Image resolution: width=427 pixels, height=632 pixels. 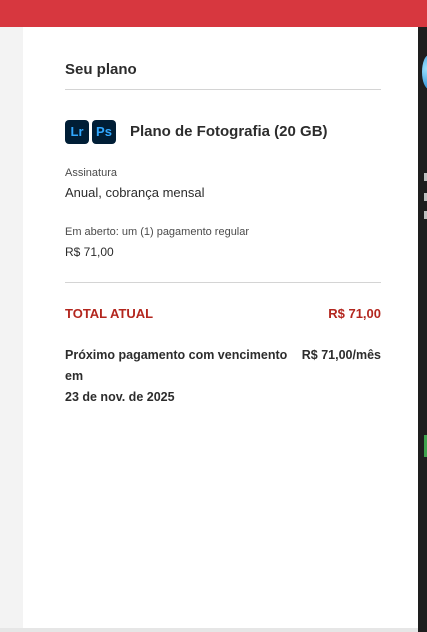 What do you see at coordinates (341, 355) in the screenshot?
I see `next-payment-value: R$ 71,00/mês` at bounding box center [341, 355].